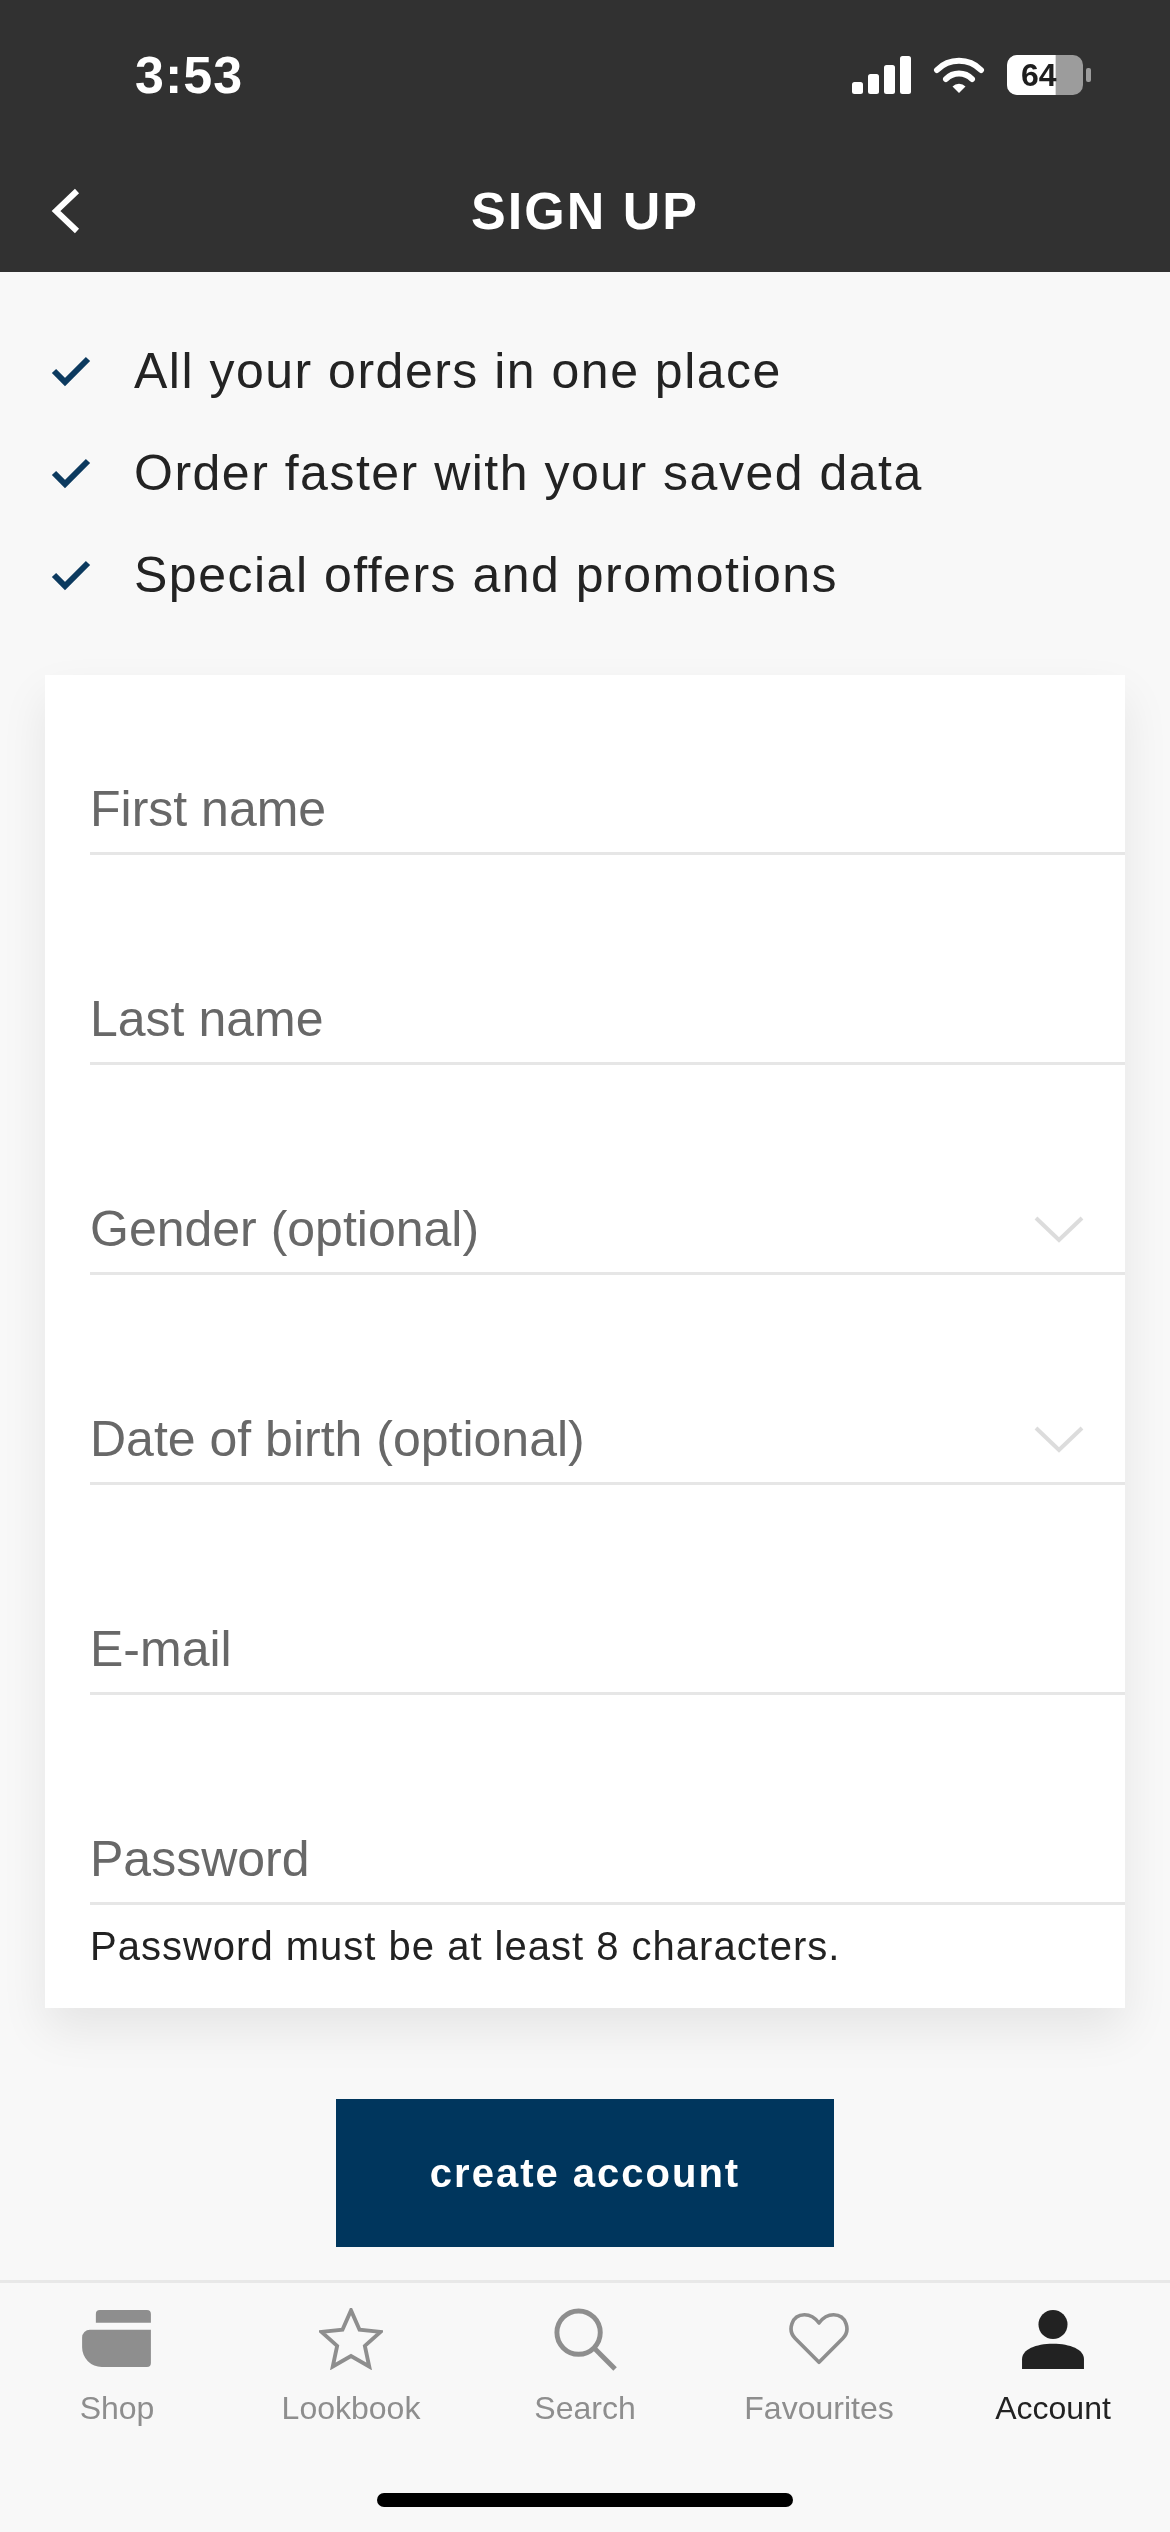 The height and width of the screenshot is (2532, 1170). What do you see at coordinates (607, 1650) in the screenshot?
I see `text-field: E-mail` at bounding box center [607, 1650].